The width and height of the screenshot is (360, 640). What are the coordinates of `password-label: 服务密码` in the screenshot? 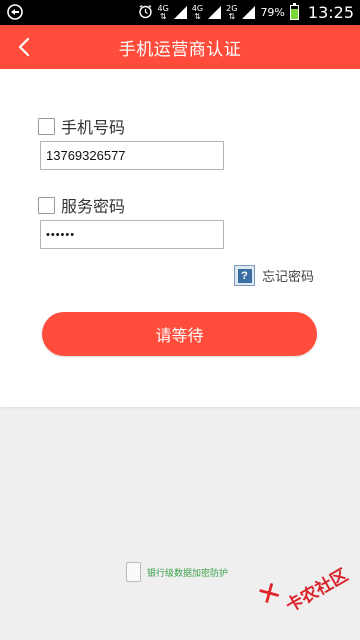 It's located at (93, 206).